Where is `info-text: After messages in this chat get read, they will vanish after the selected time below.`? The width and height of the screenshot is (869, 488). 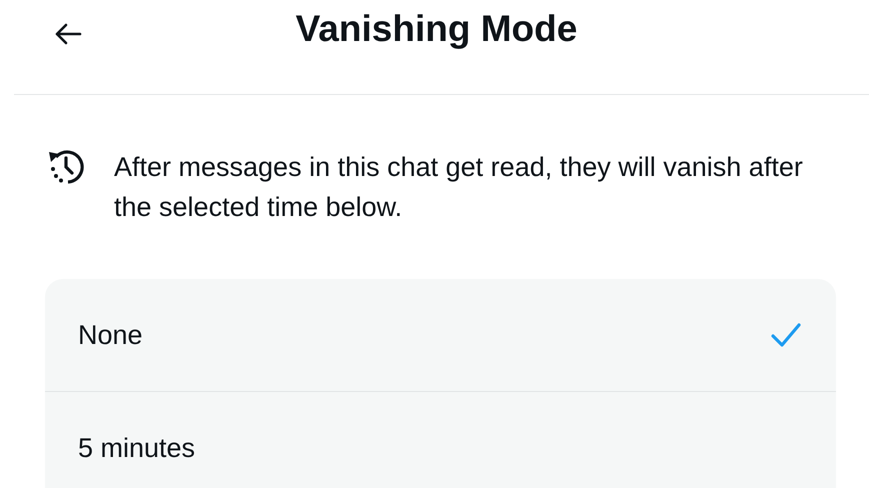 info-text: After messages in this chat get read, they will vanish after the selected time below. is located at coordinates (459, 187).